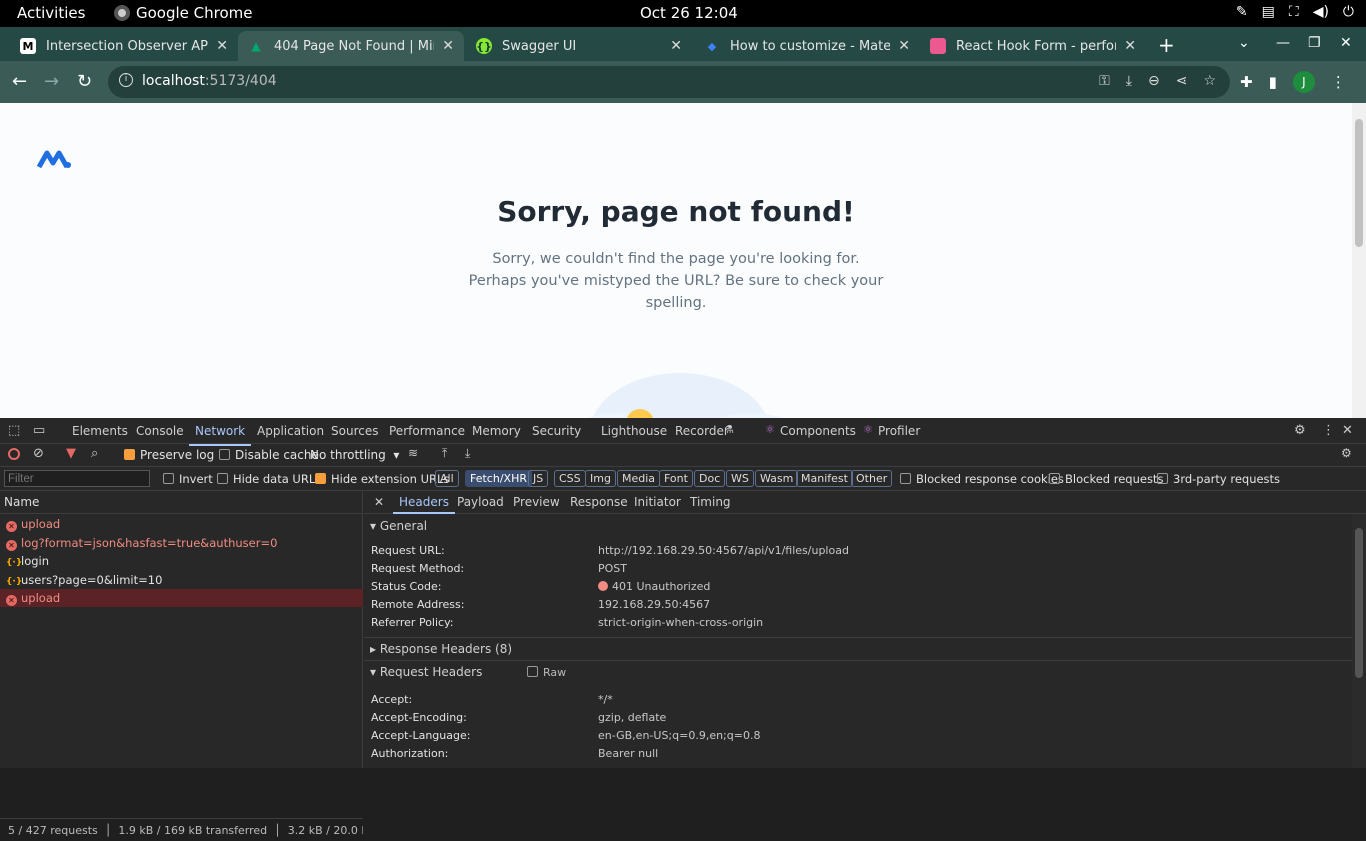 Image resolution: width=1366 pixels, height=841 pixels. I want to click on tab-preview: Preview, so click(536, 502).